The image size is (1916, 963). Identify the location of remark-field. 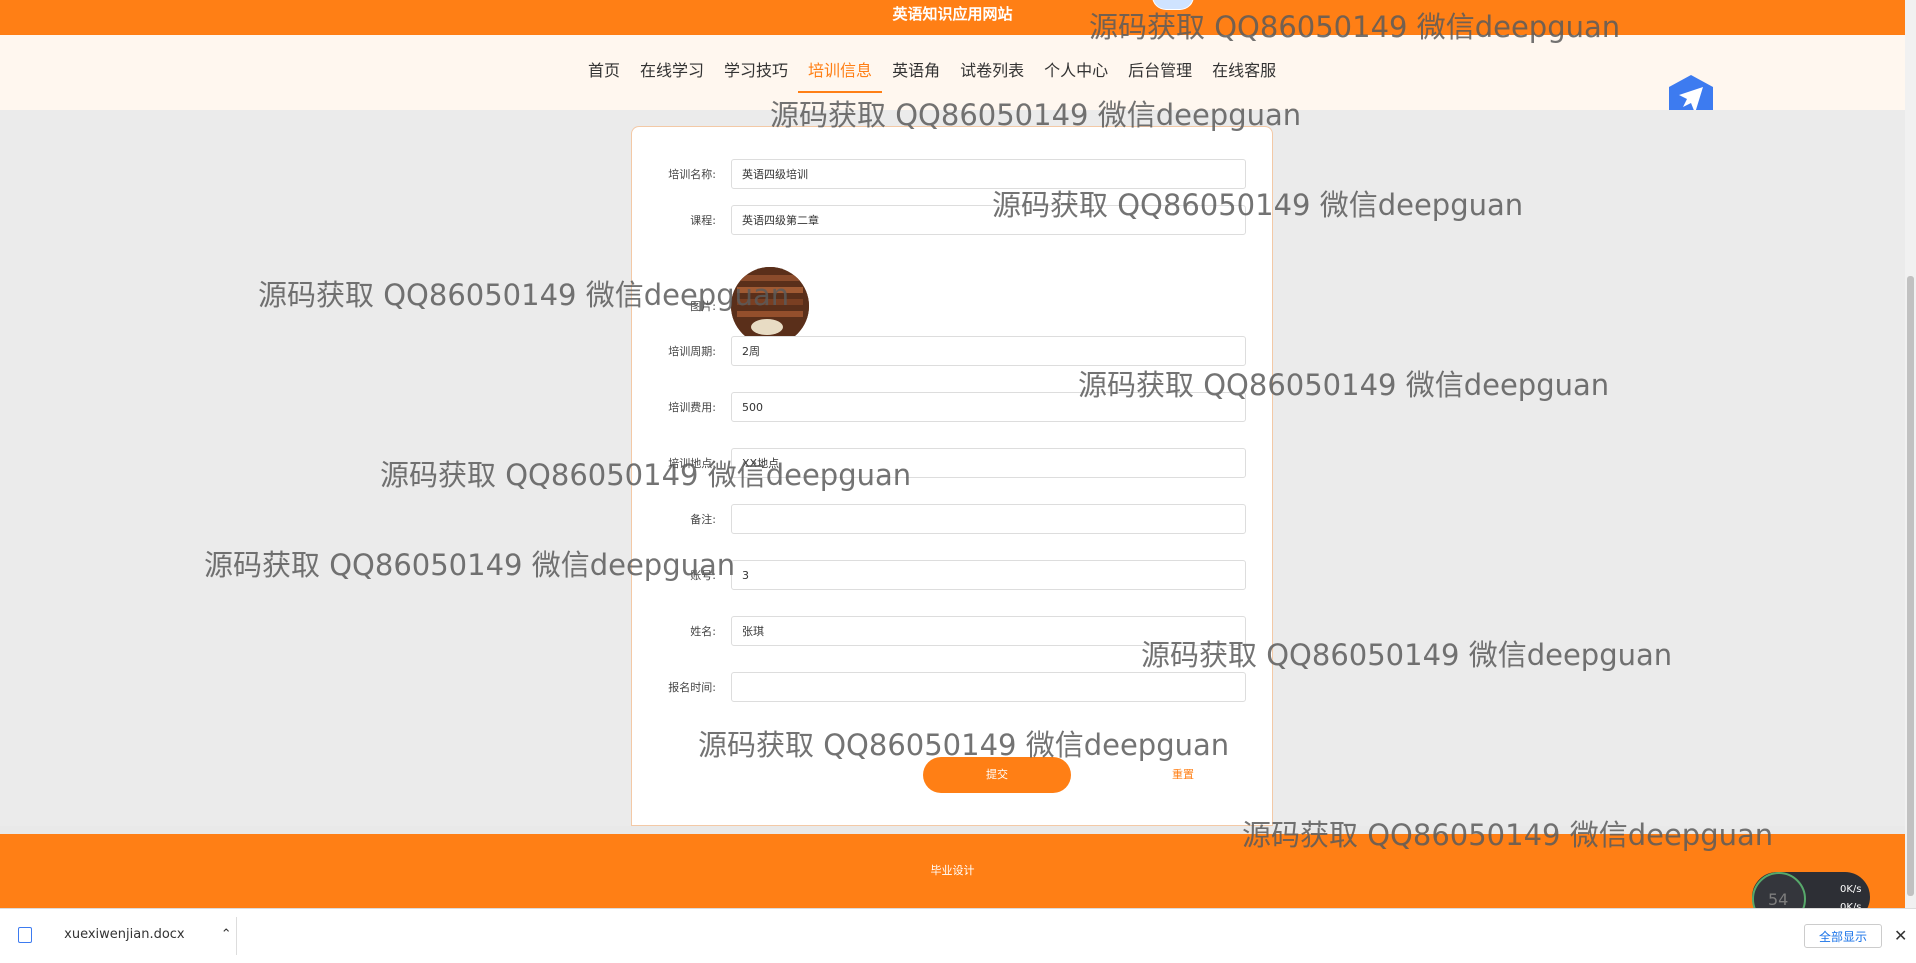
(988, 519).